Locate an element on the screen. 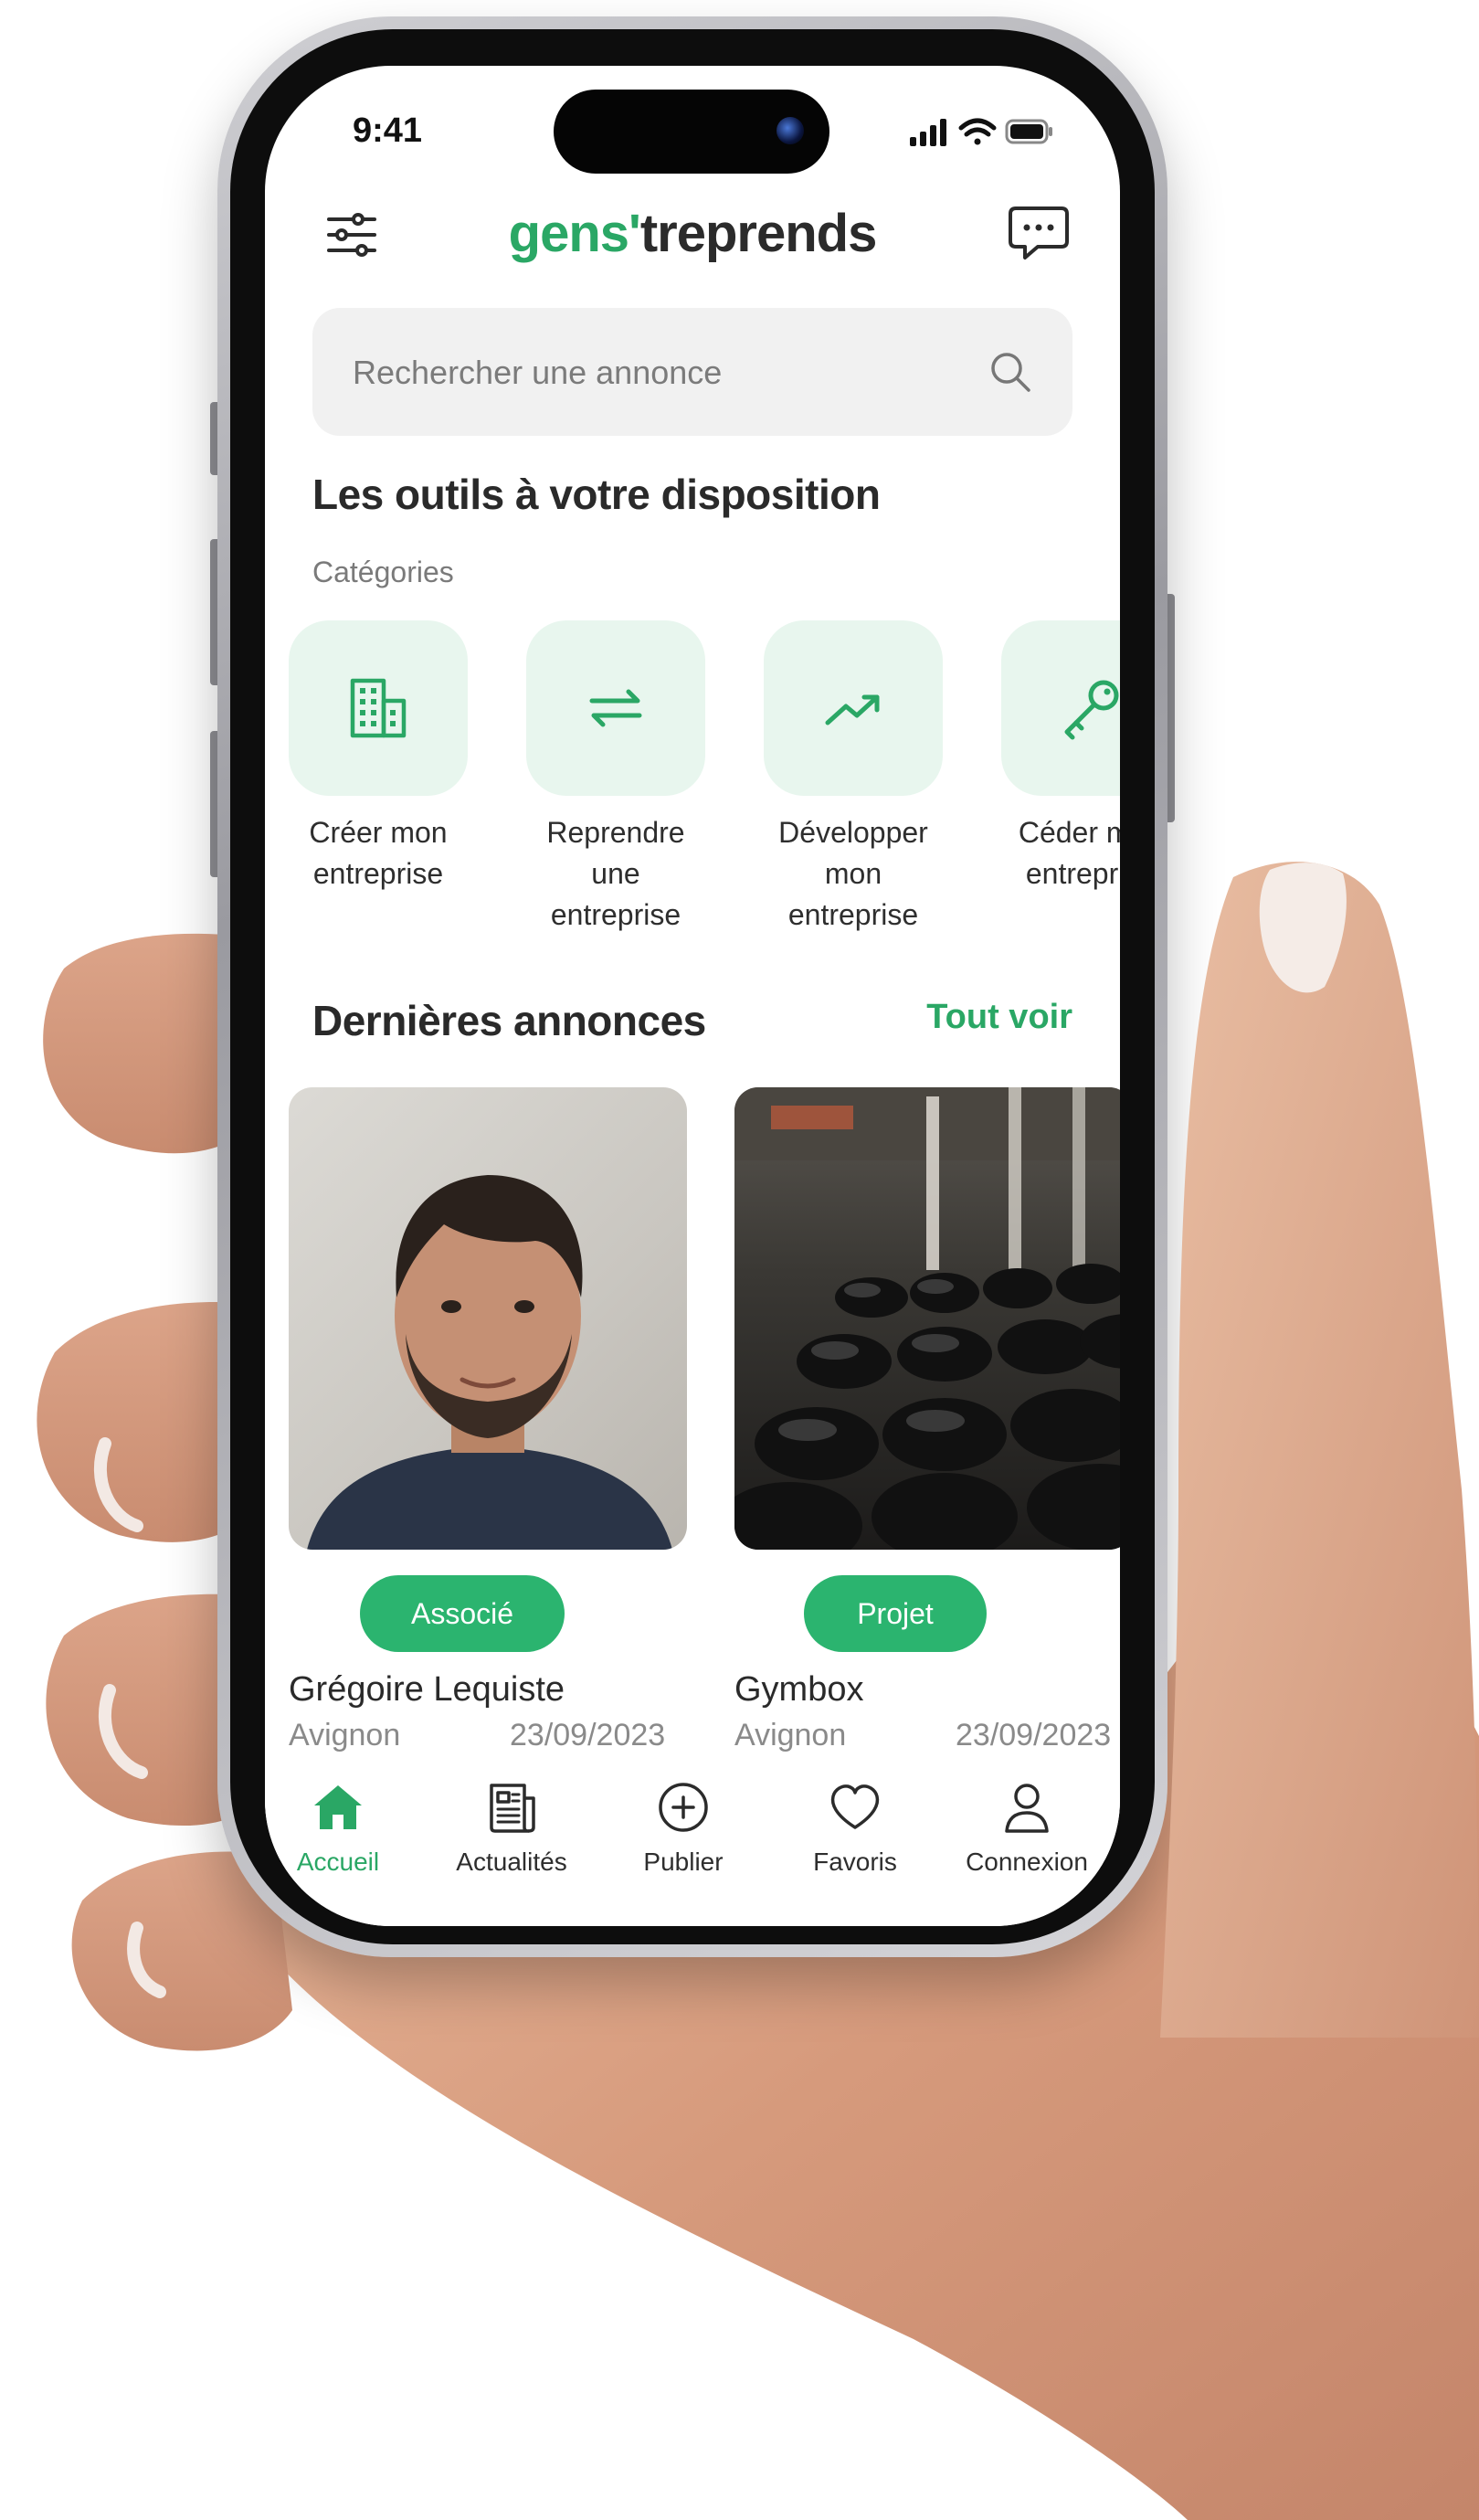 Image resolution: width=1479 pixels, height=2520 pixels. search-bar is located at coordinates (692, 373).